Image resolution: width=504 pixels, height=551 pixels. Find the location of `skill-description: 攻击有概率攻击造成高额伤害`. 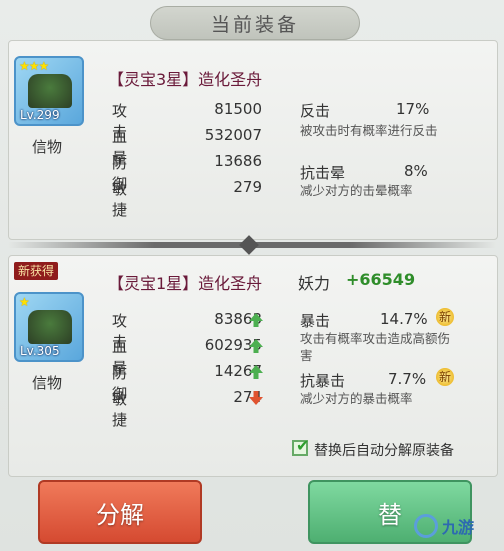

skill-description: 攻击有概率攻击造成高额伤害 is located at coordinates (375, 347).